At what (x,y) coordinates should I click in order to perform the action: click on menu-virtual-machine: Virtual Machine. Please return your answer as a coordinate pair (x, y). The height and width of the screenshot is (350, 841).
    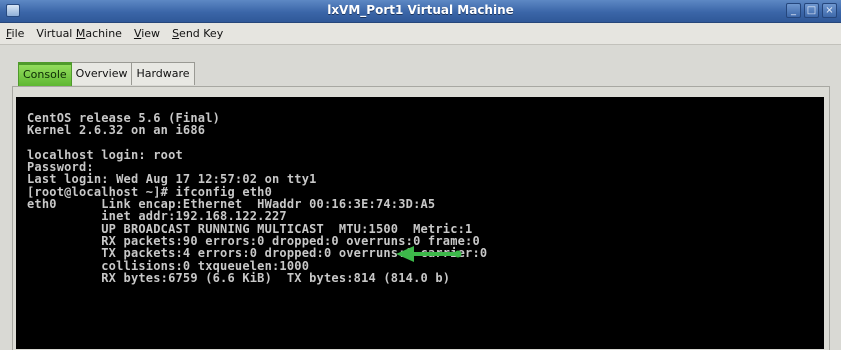
    Looking at the image, I should click on (79, 33).